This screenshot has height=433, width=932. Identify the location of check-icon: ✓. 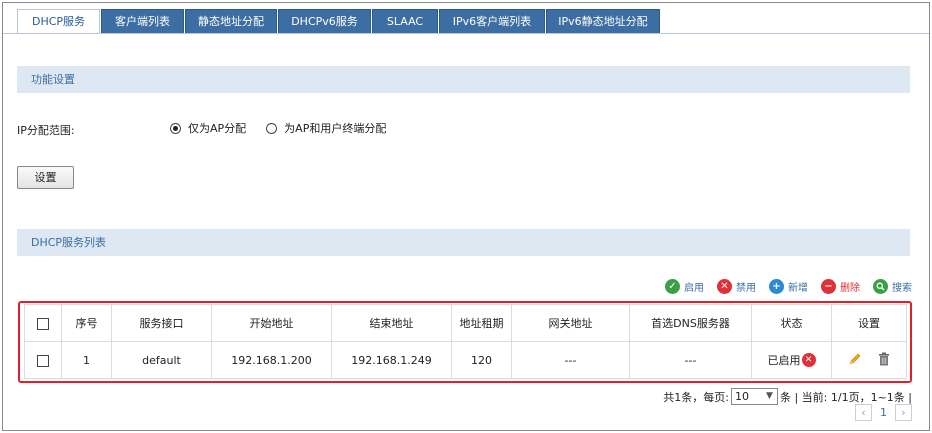
(672, 286).